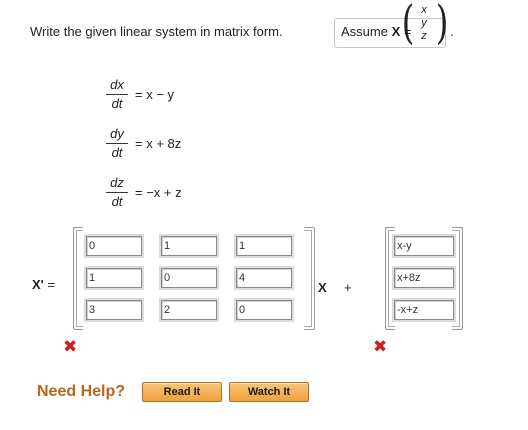  Describe the element at coordinates (38, 284) in the screenshot. I see `lhs-var: X'` at that location.